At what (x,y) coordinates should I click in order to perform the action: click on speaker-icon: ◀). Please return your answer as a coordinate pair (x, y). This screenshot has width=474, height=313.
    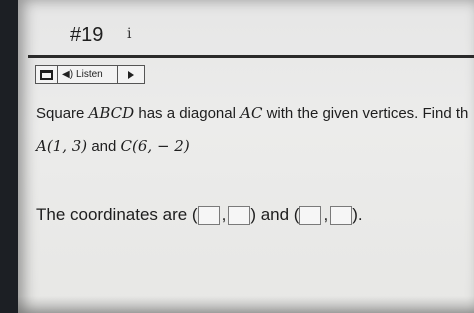
    Looking at the image, I should click on (68, 74).